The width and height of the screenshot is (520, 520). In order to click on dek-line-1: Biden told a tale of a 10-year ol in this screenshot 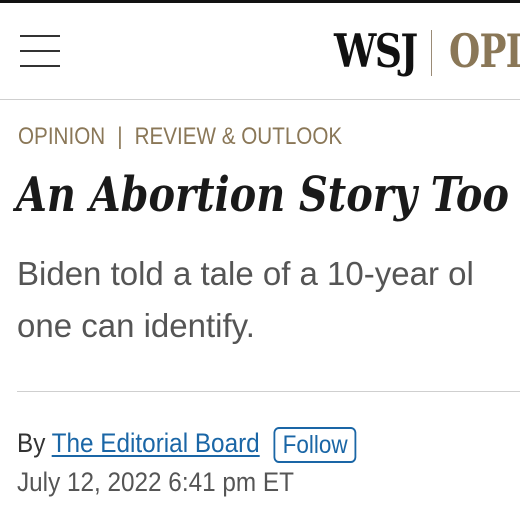, I will do `click(245, 273)`.